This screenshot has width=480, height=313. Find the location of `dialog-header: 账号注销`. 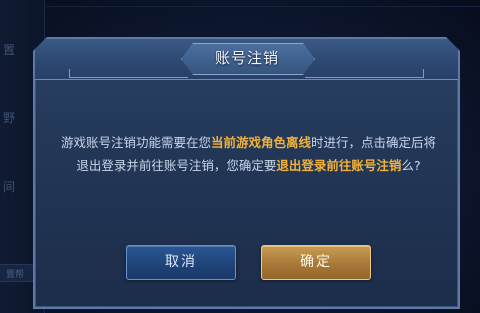

dialog-header: 账号注销 is located at coordinates (246, 59).